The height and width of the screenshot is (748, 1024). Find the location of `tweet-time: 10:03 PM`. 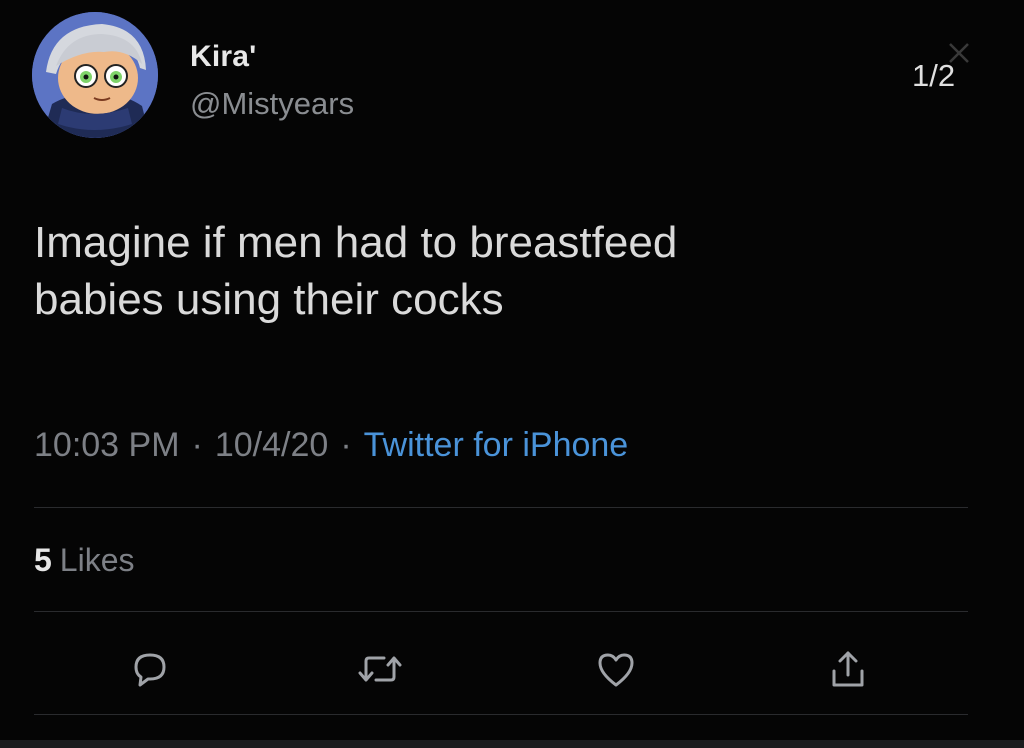

tweet-time: 10:03 PM is located at coordinates (107, 445).